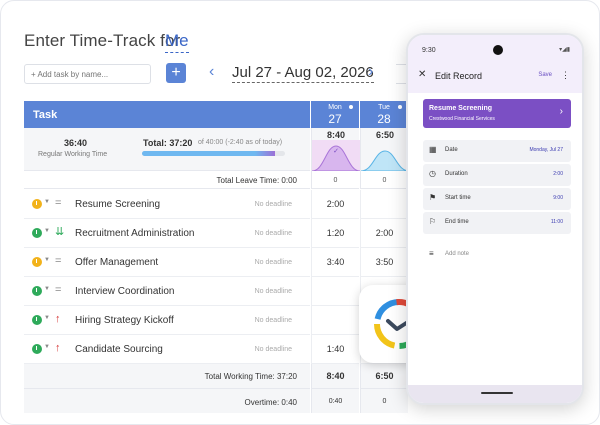  I want to click on time-cell: 1:20, so click(335, 233).